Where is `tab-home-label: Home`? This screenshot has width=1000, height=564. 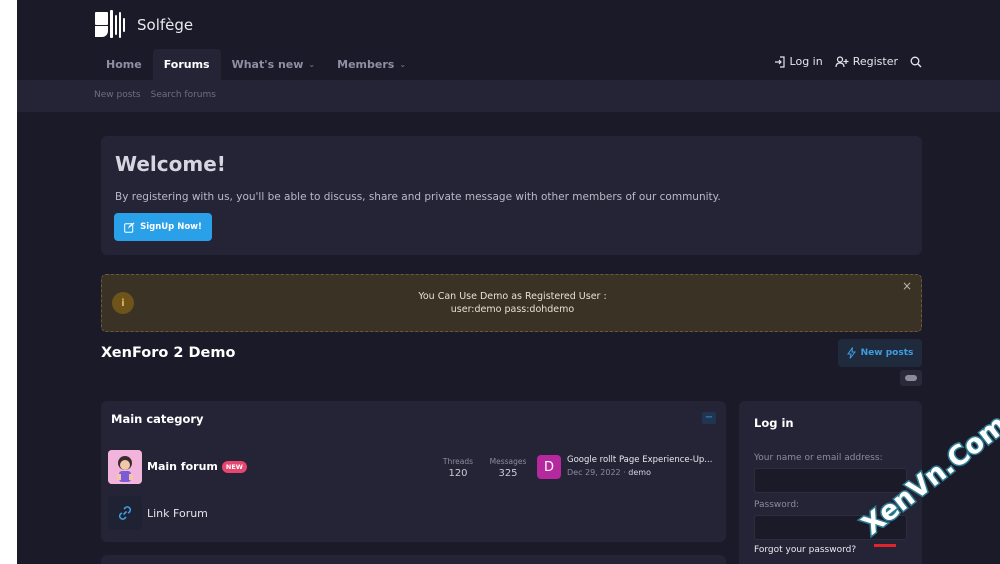 tab-home-label: Home is located at coordinates (124, 64).